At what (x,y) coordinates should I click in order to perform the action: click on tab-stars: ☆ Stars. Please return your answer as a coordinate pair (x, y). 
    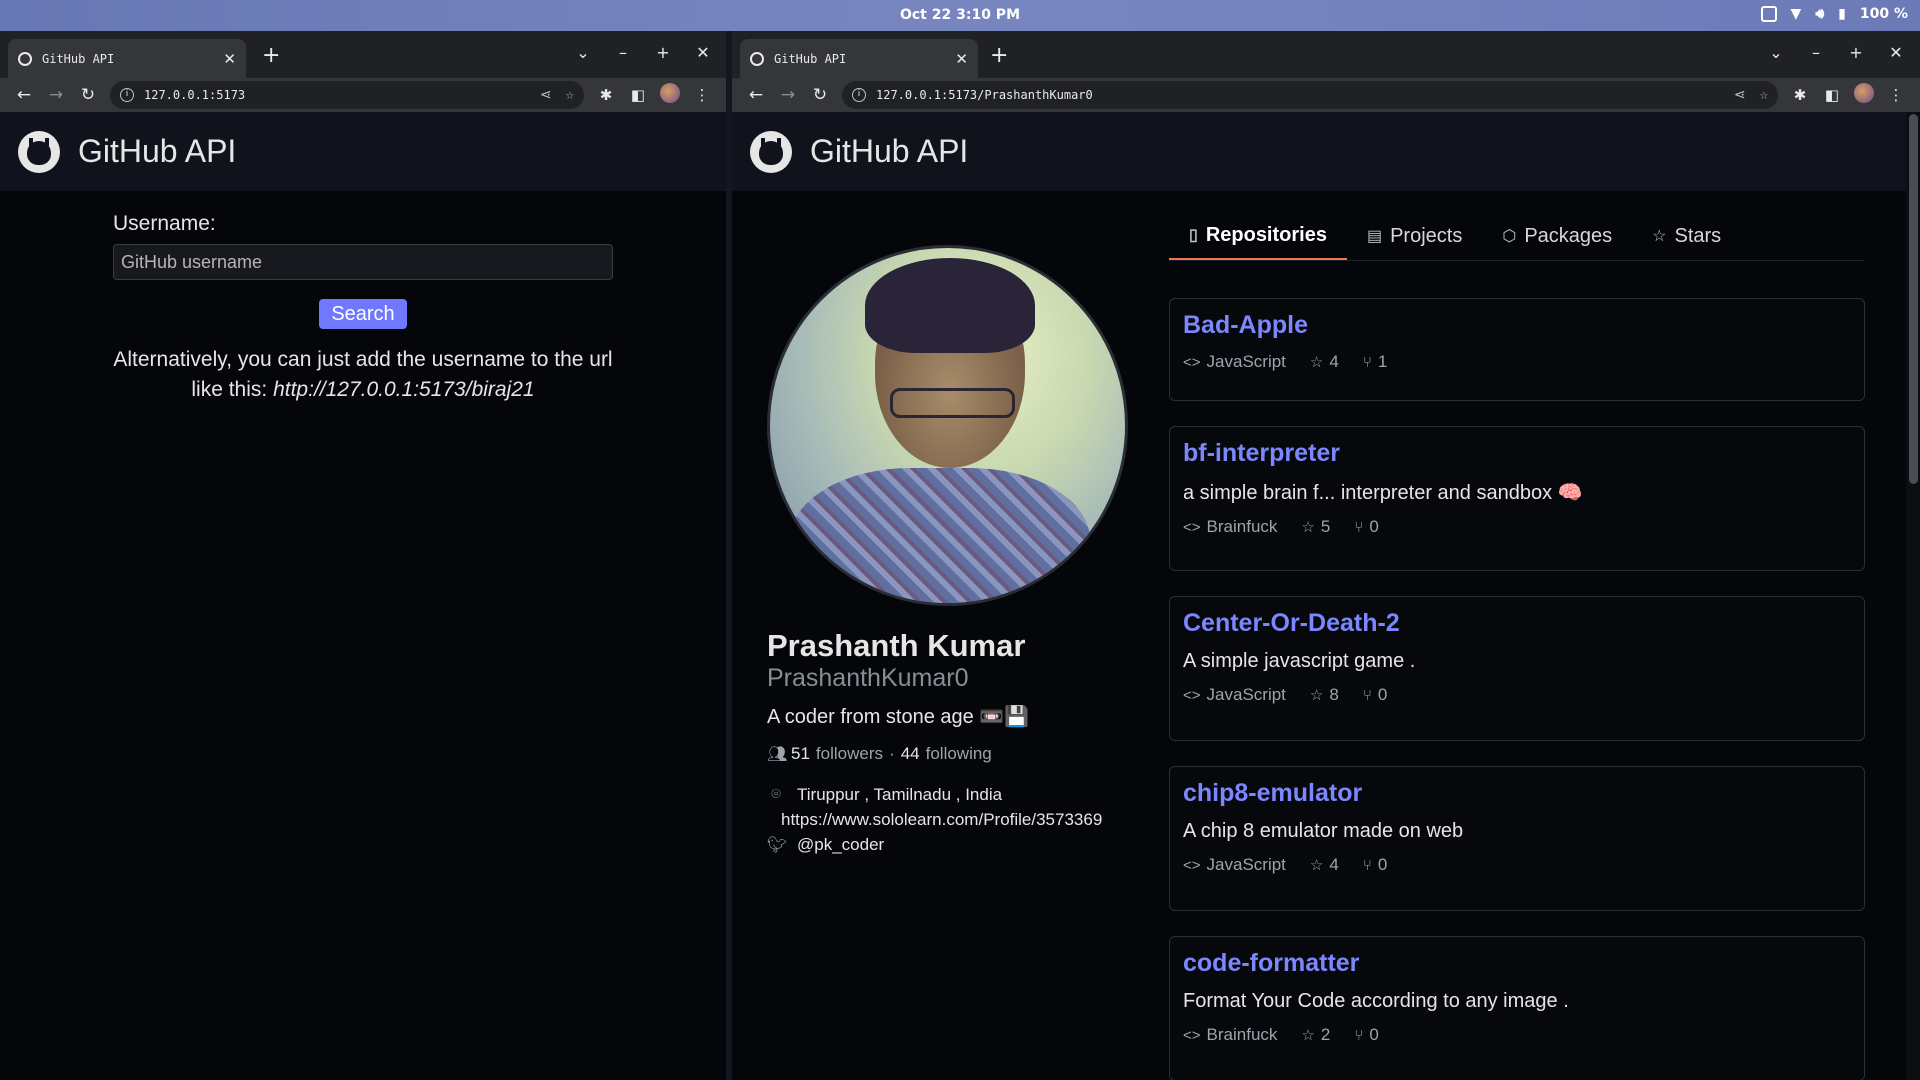
    Looking at the image, I should click on (1686, 236).